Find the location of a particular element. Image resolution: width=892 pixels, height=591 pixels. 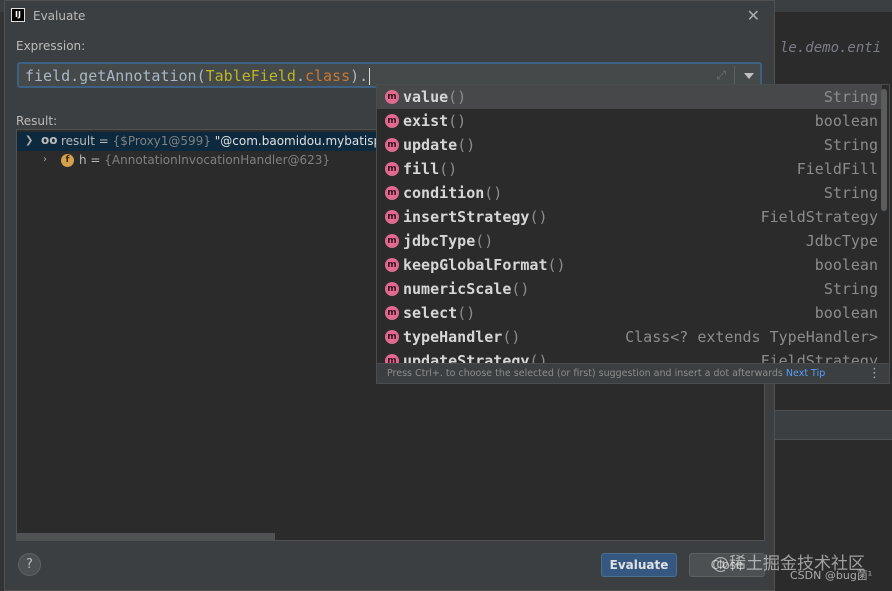

evaluate-button: Evaluate is located at coordinates (639, 565).